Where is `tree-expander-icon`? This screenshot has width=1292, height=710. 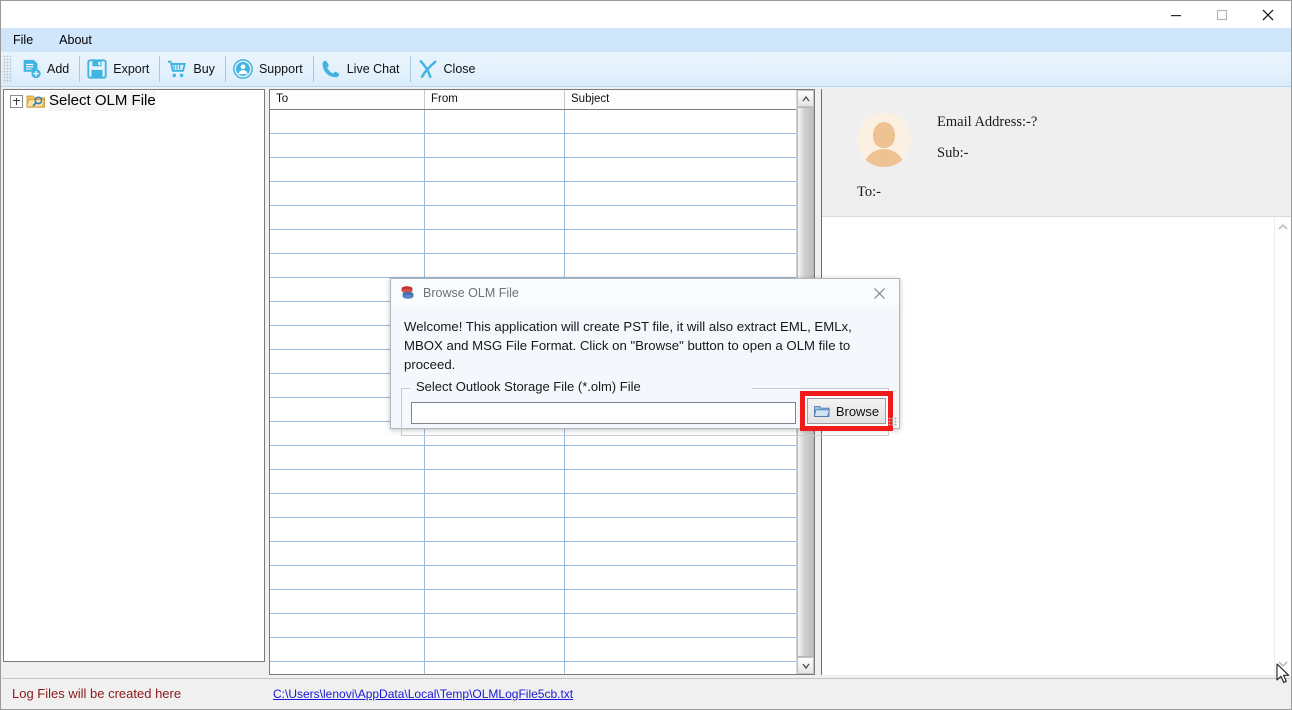
tree-expander-icon is located at coordinates (16, 101).